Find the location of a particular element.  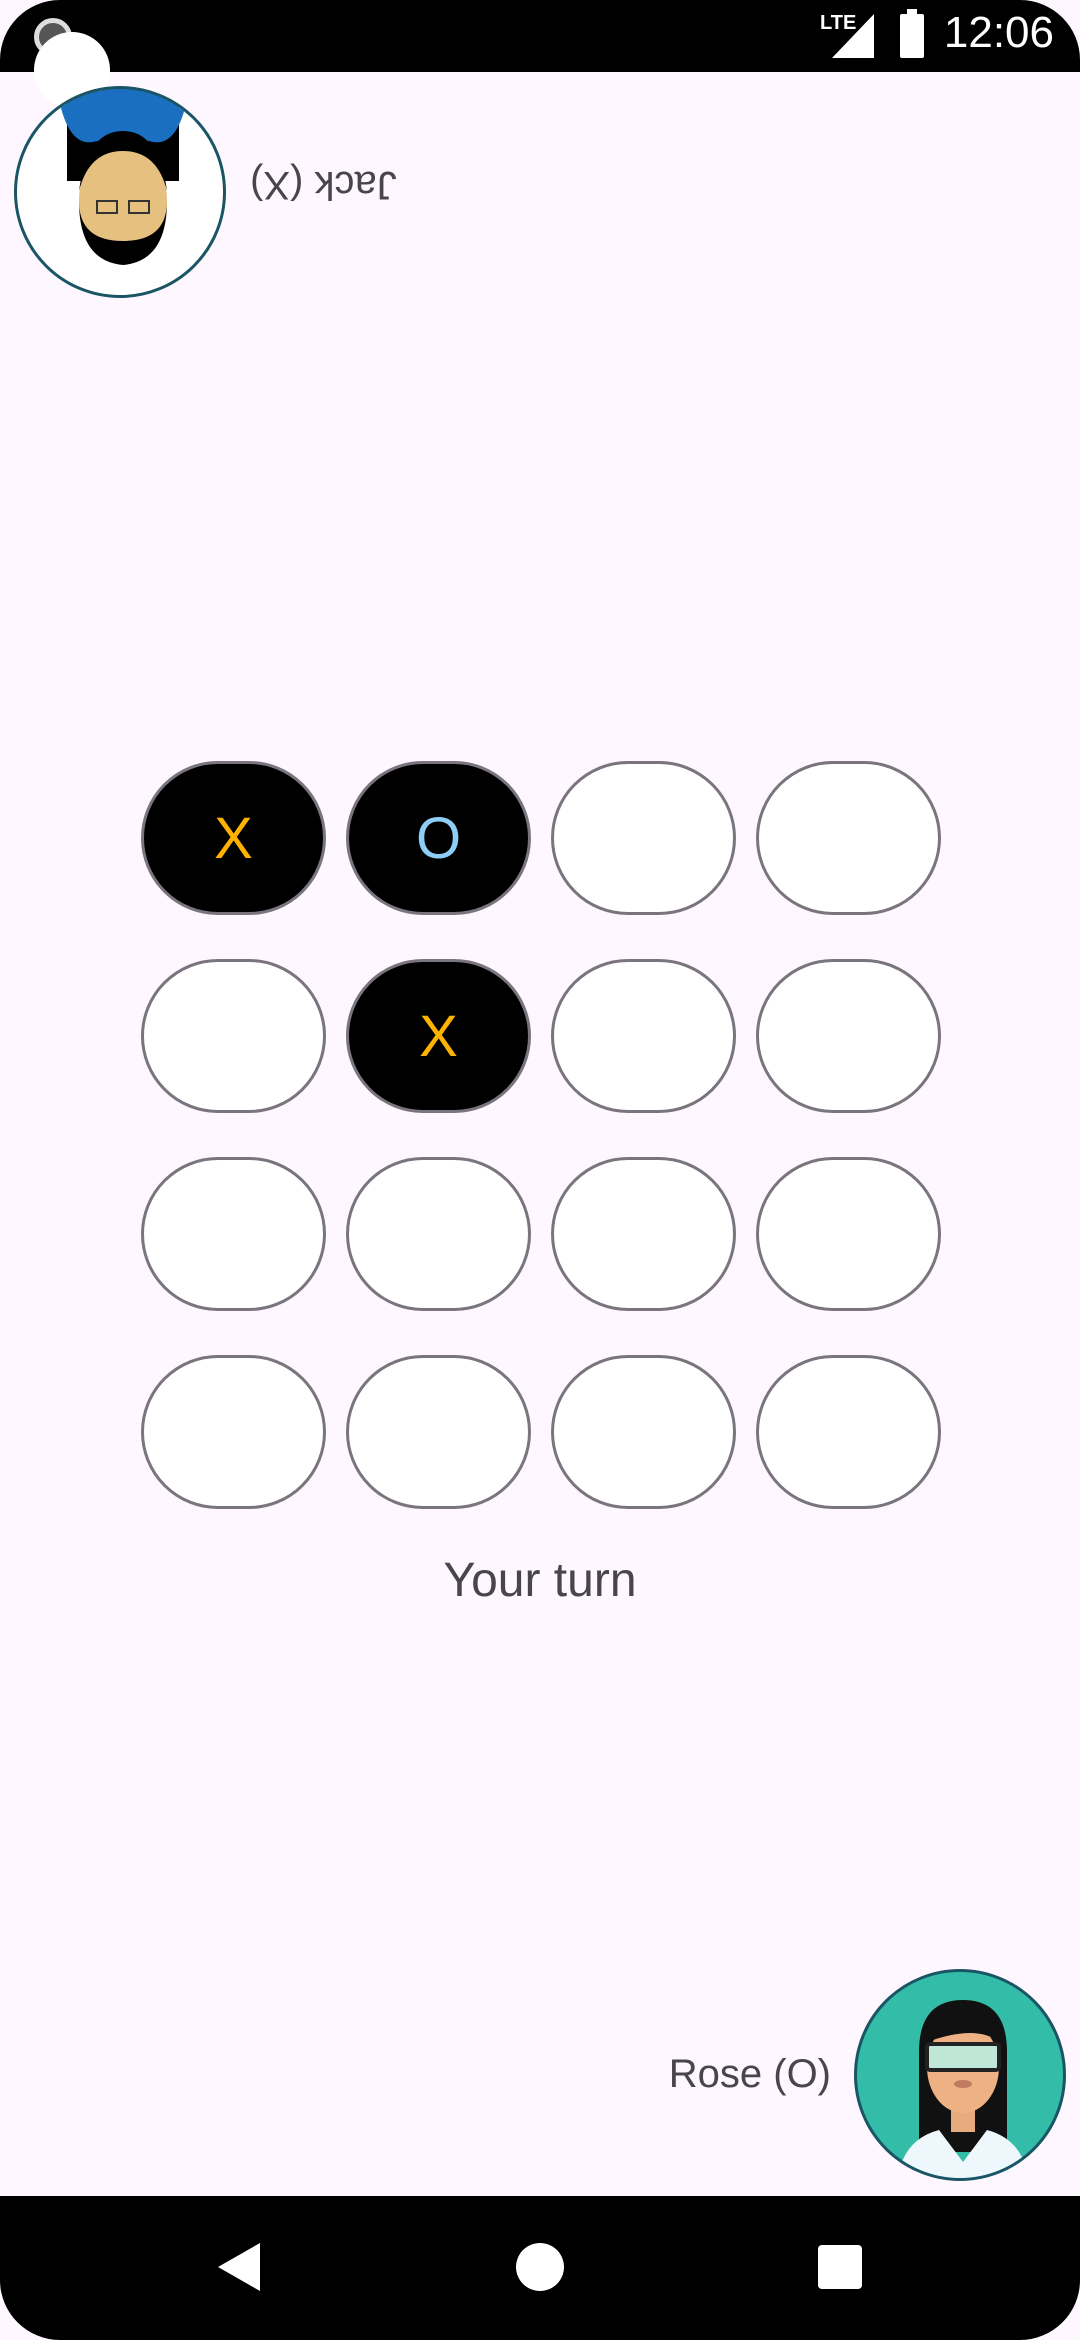

board-cell-0-0: X is located at coordinates (233, 838).